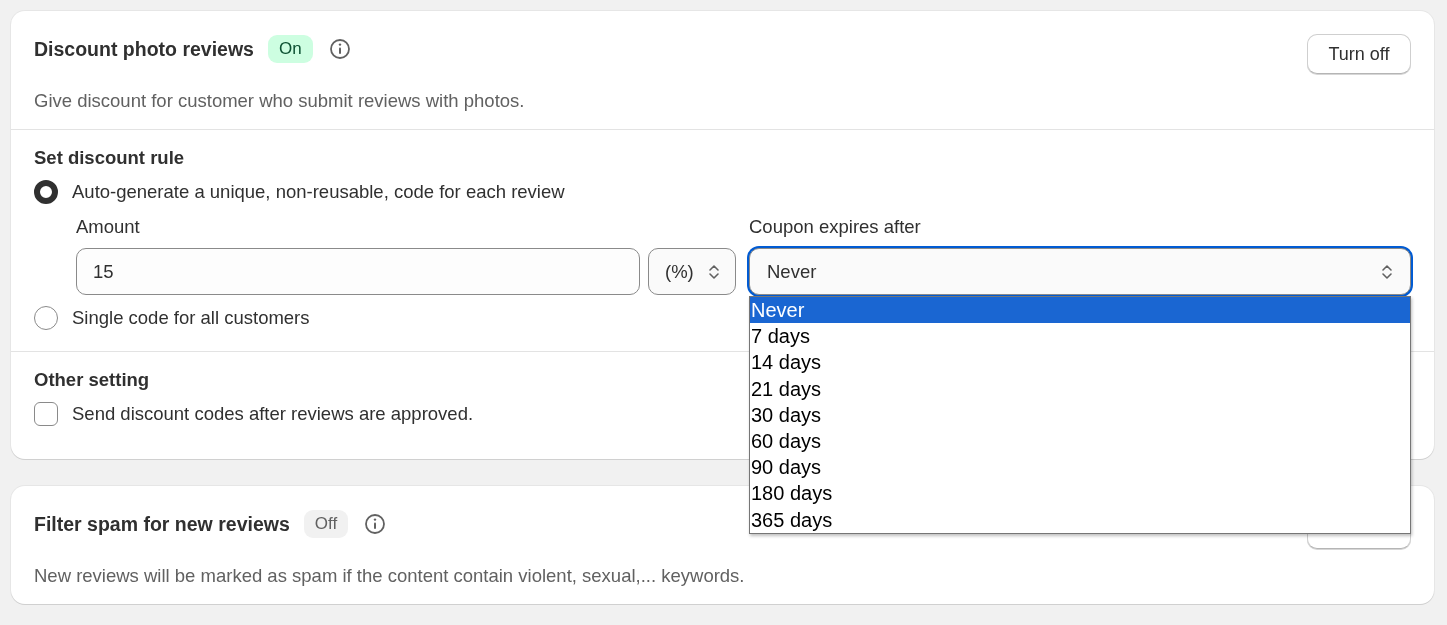 The height and width of the screenshot is (625, 1447). What do you see at coordinates (358, 271) in the screenshot?
I see `amount-field: 15` at bounding box center [358, 271].